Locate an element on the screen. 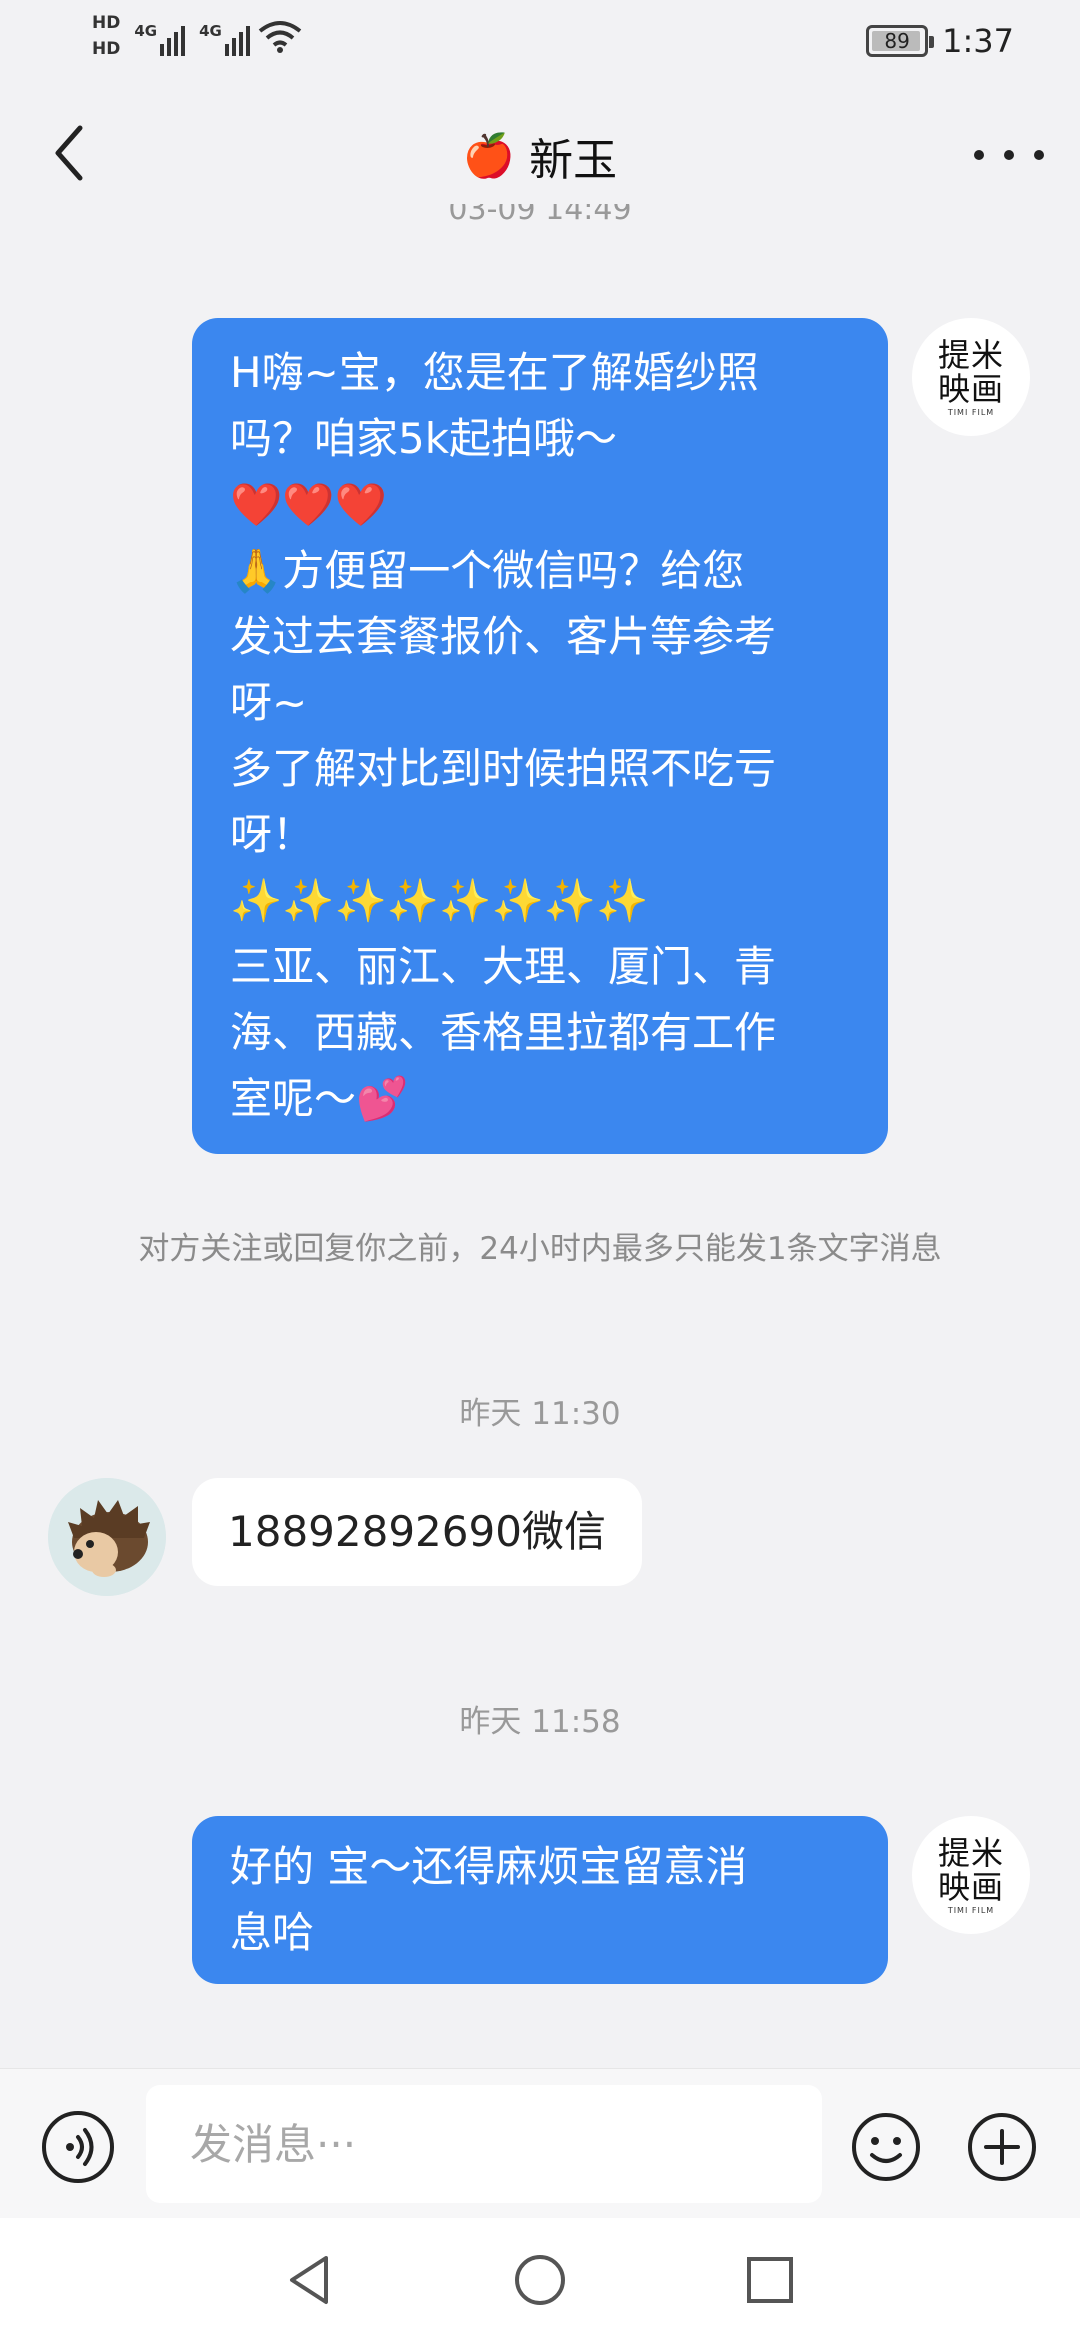 The width and height of the screenshot is (1080, 2340). message-input is located at coordinates (484, 2144).